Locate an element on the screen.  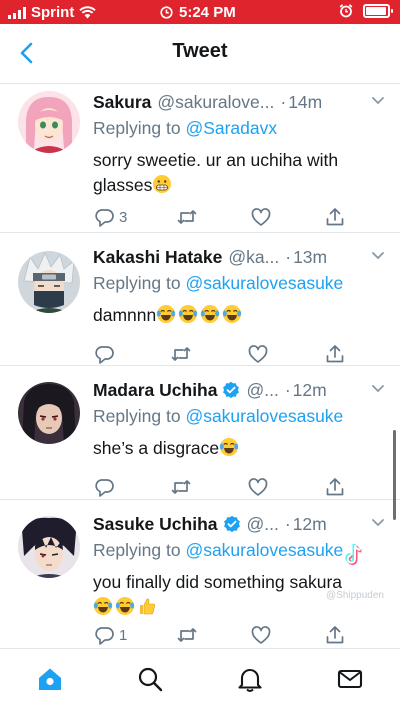
watermark-username: @Shippuden is located at coordinates (355, 595).